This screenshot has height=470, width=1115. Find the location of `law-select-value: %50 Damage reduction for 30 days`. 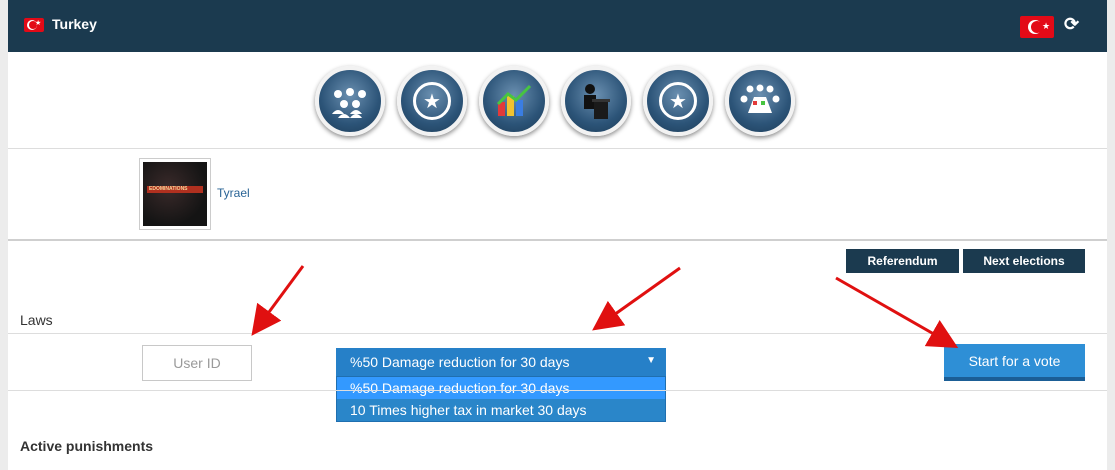

law-select-value: %50 Damage reduction for 30 days is located at coordinates (460, 362).